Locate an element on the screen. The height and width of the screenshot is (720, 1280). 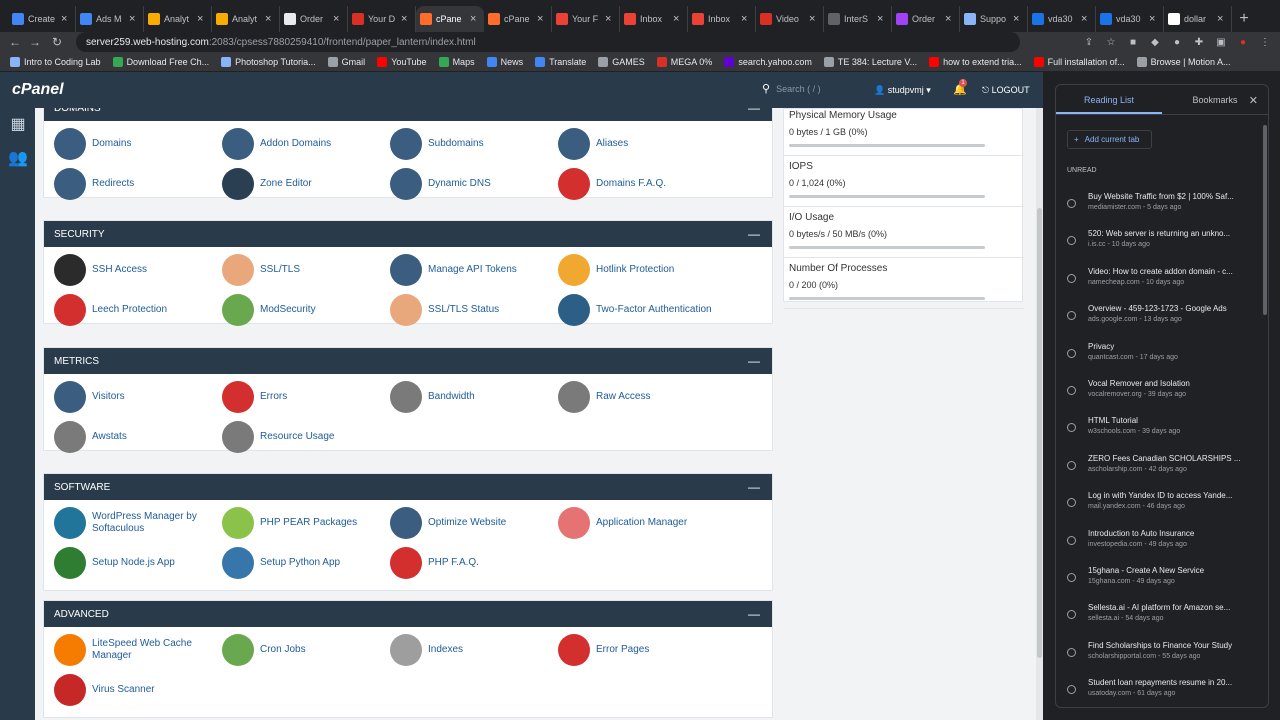
bookmark-item: Maps is located at coordinates (456, 61).